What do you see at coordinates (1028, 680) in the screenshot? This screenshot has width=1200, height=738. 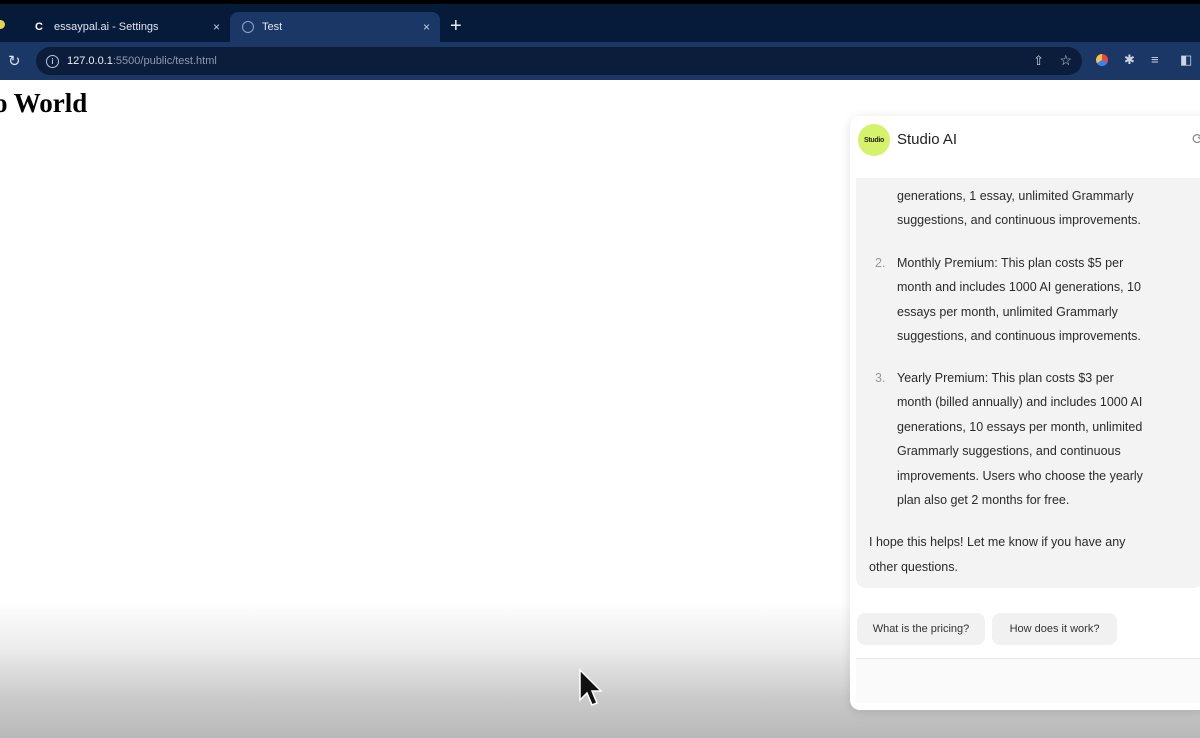 I see `chat-input` at bounding box center [1028, 680].